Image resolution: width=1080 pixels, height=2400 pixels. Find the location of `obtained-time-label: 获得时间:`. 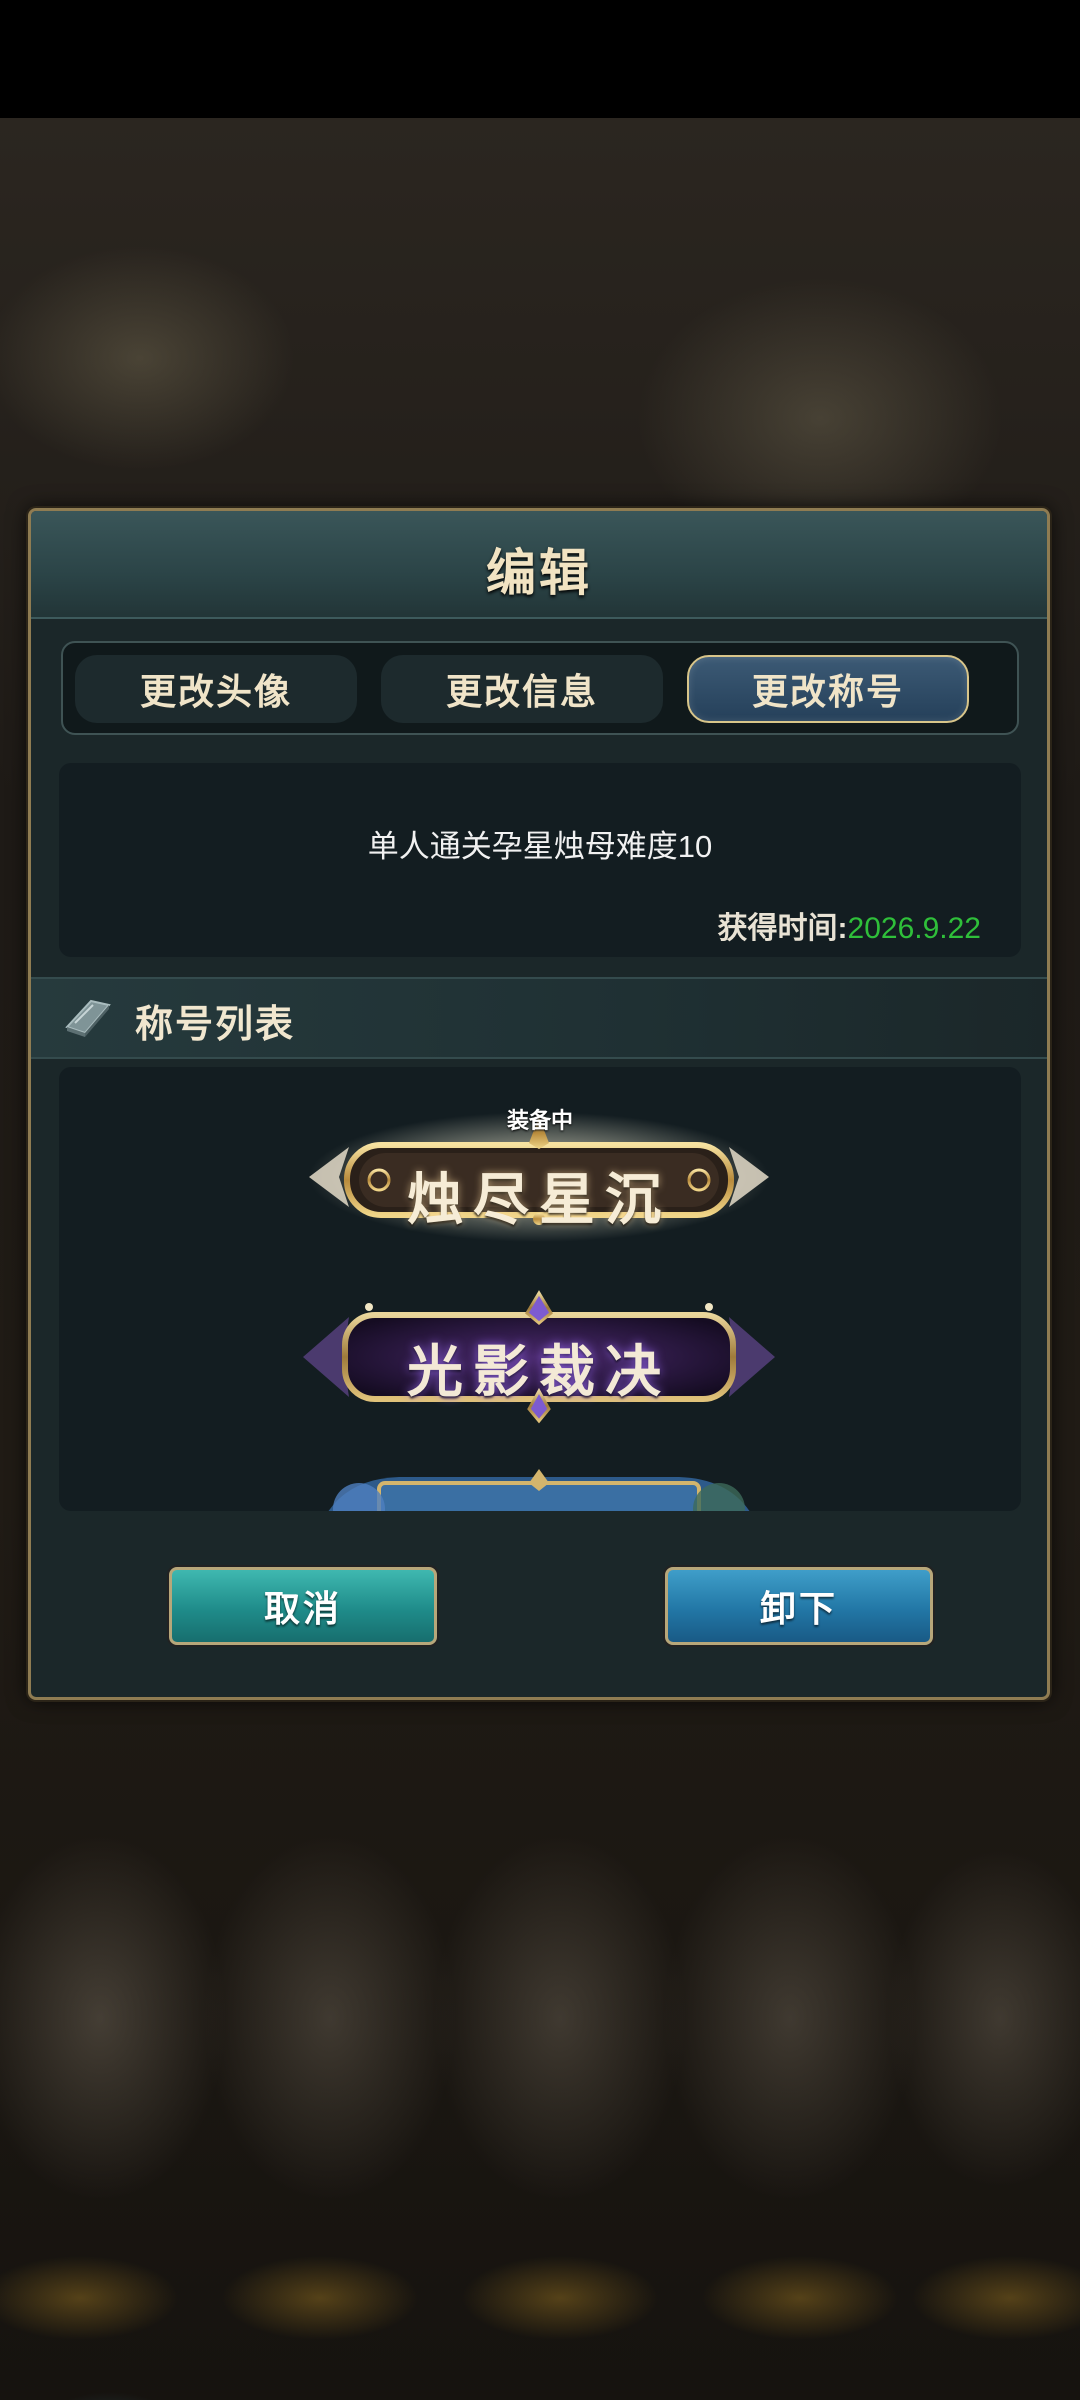

obtained-time-label: 获得时间: is located at coordinates (782, 928).